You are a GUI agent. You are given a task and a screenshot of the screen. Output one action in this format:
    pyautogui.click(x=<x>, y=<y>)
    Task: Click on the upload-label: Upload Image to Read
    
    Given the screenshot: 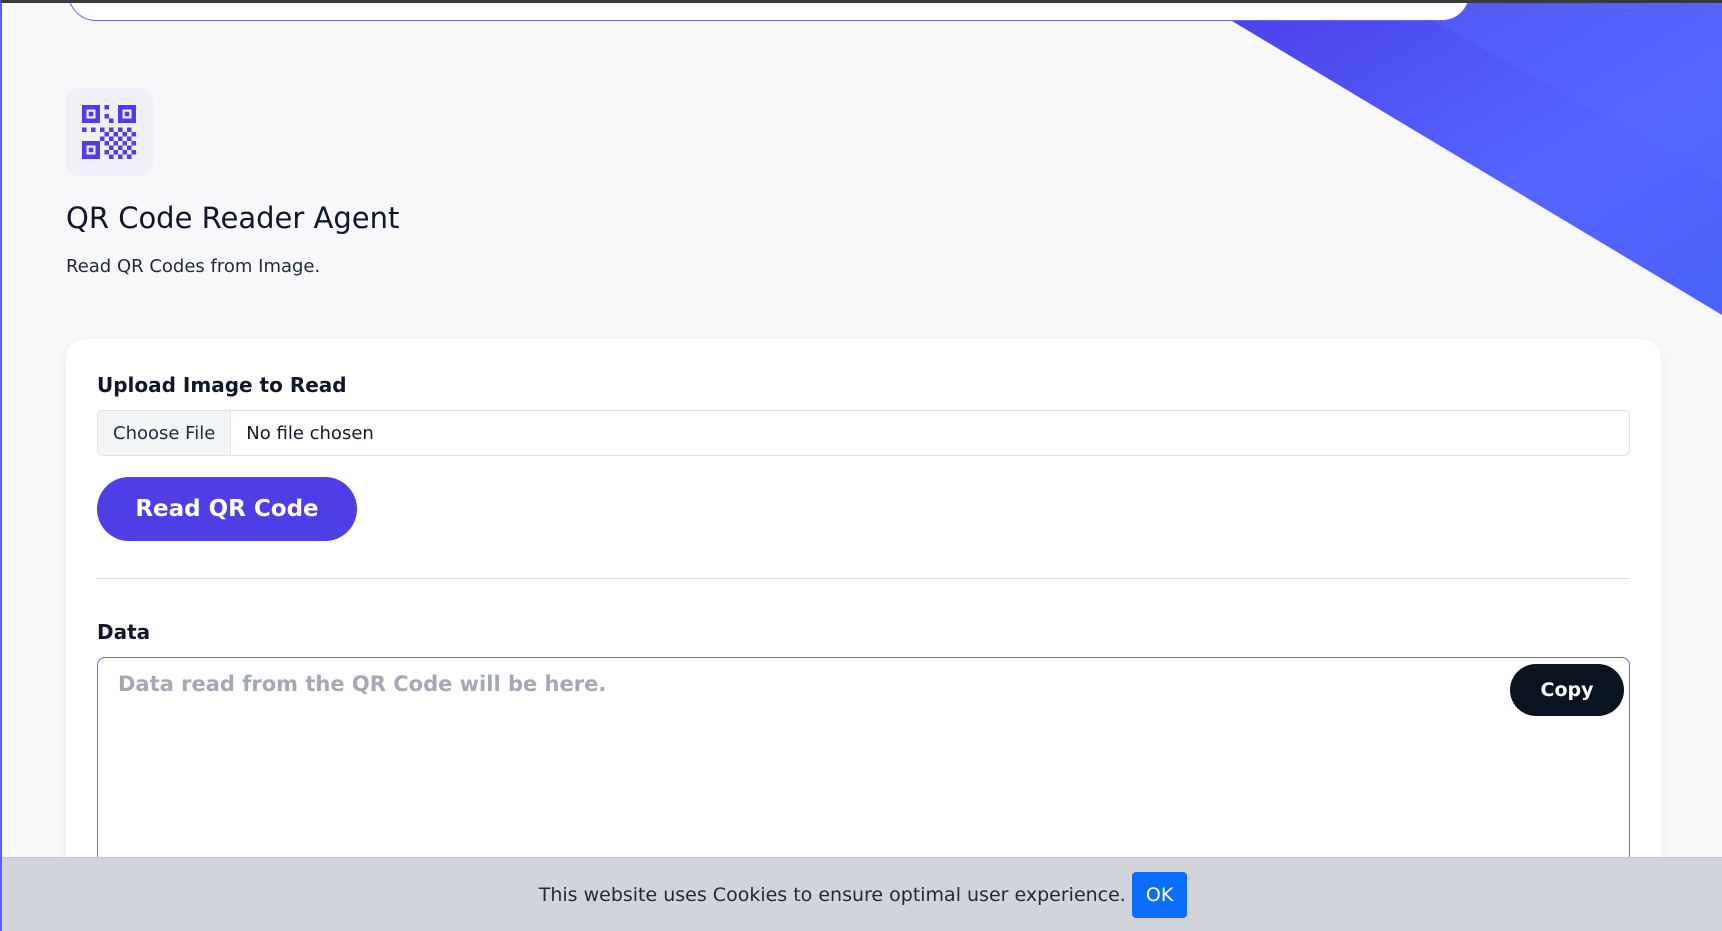 What is the action you would take?
    pyautogui.click(x=222, y=385)
    